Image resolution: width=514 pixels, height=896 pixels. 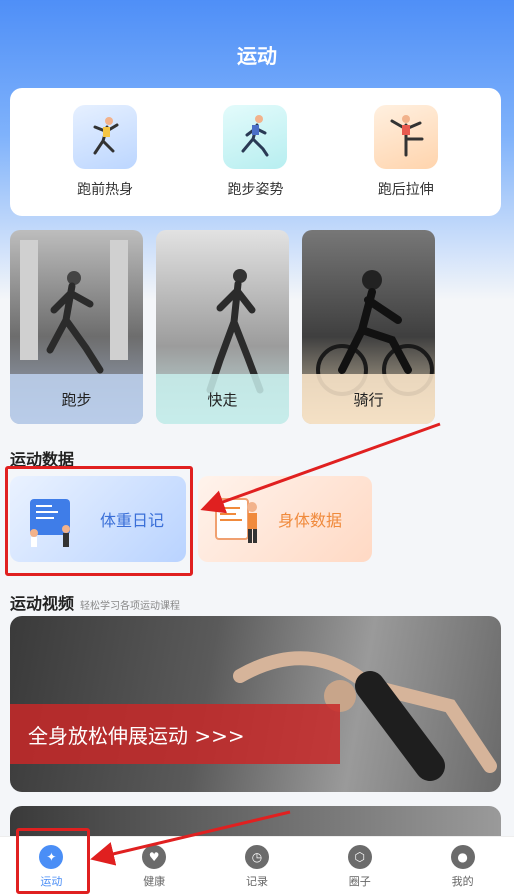 I want to click on tab-record: ◷ 记录, so click(x=257, y=866).